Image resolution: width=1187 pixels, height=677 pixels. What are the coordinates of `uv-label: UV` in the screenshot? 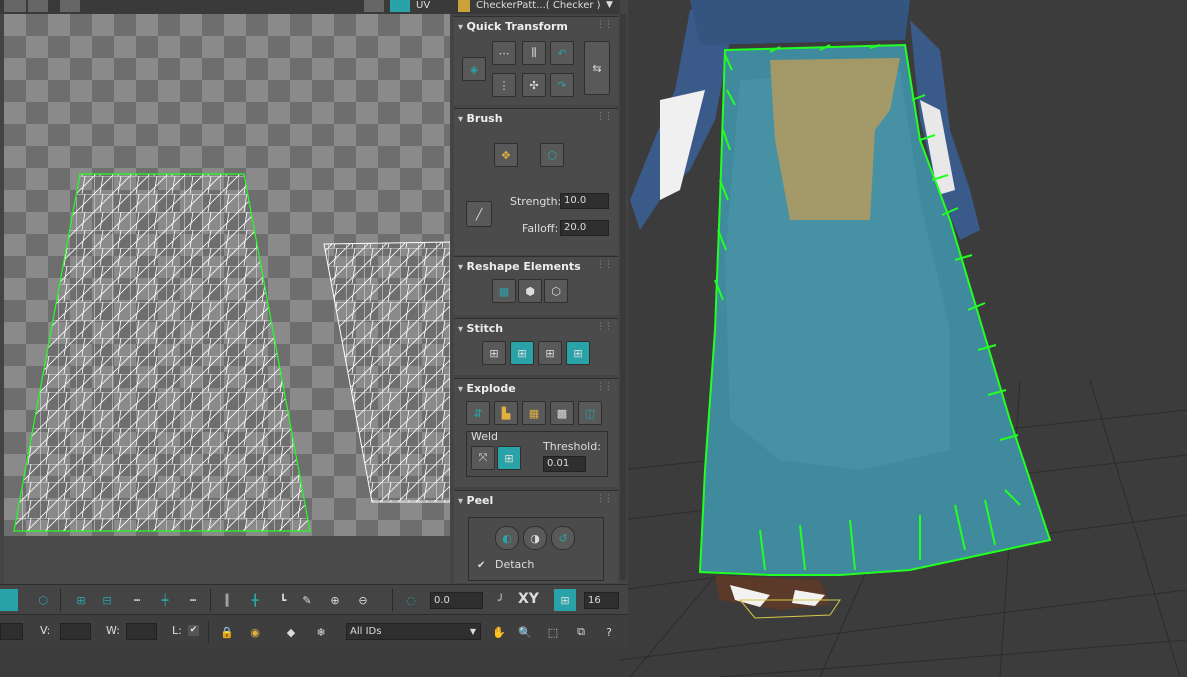 It's located at (423, 5).